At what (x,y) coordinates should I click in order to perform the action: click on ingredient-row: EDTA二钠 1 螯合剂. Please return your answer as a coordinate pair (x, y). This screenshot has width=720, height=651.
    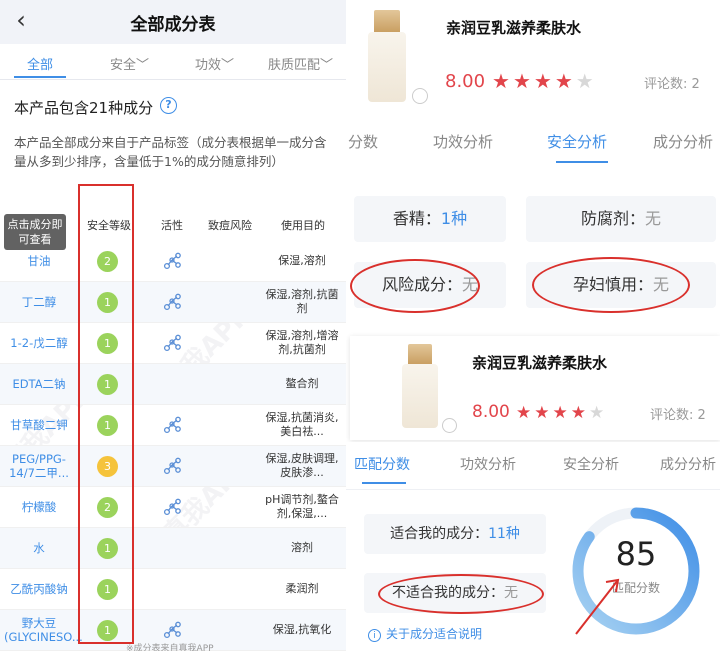
    Looking at the image, I should click on (173, 384).